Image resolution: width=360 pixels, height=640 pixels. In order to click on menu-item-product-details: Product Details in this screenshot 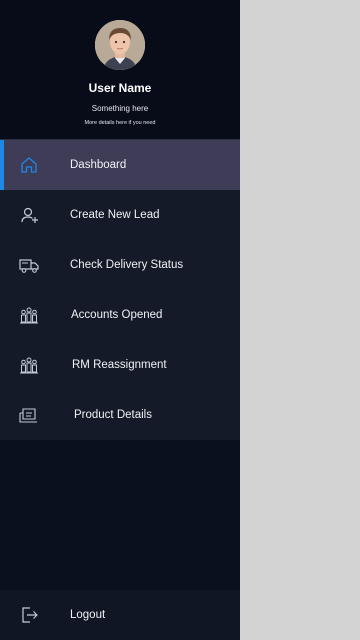, I will do `click(120, 415)`.